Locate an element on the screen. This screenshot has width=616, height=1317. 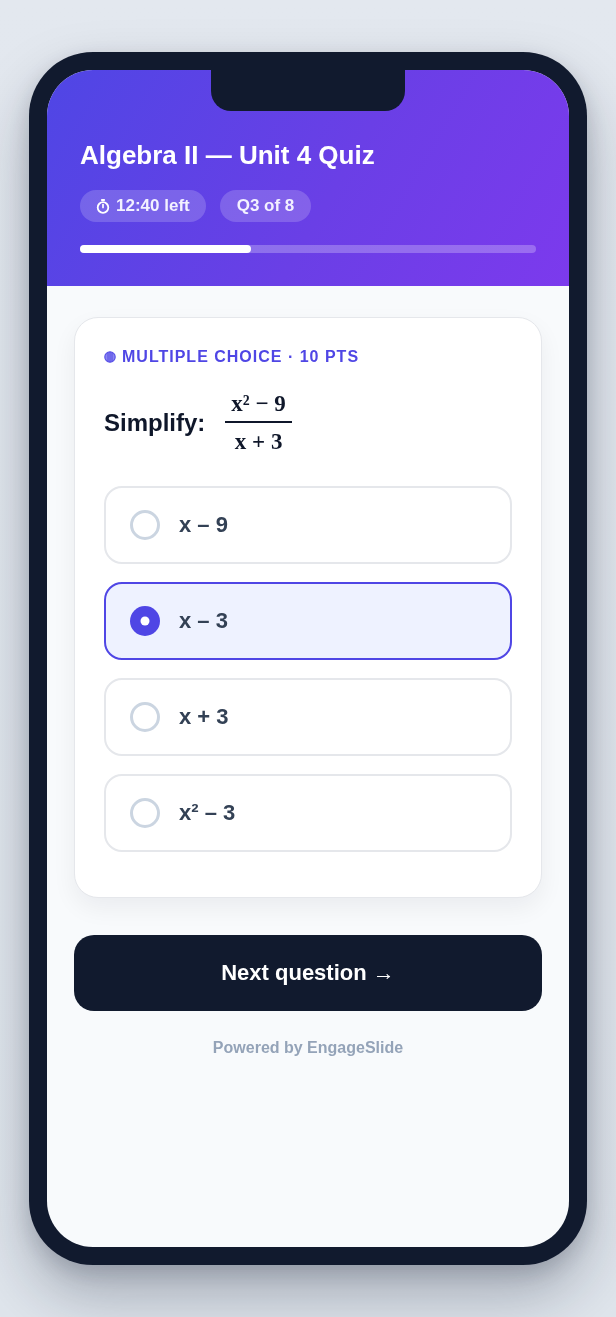
question-prompt: Simplify: is located at coordinates (155, 423).